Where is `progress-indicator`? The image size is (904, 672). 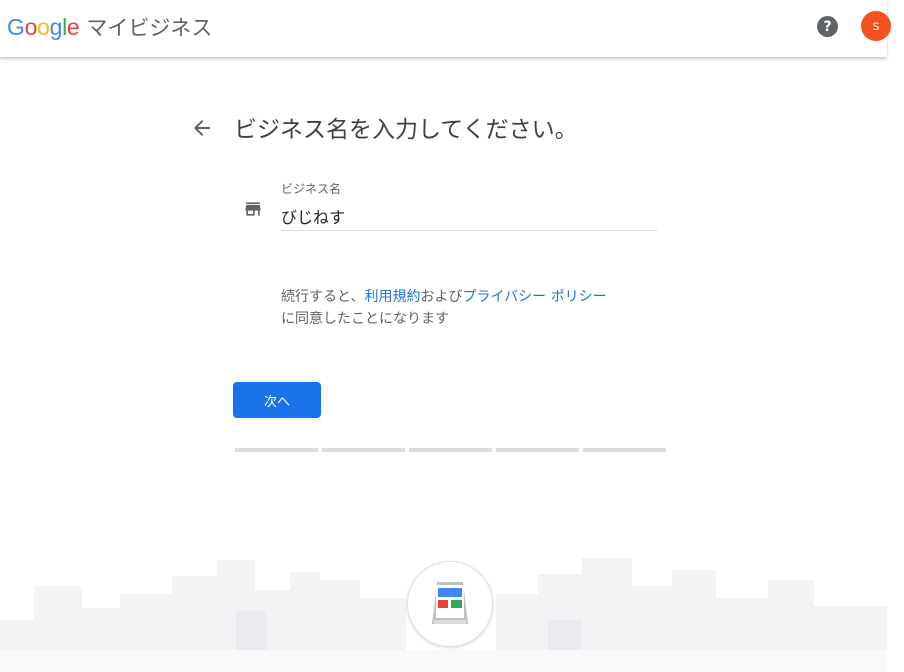 progress-indicator is located at coordinates (450, 450).